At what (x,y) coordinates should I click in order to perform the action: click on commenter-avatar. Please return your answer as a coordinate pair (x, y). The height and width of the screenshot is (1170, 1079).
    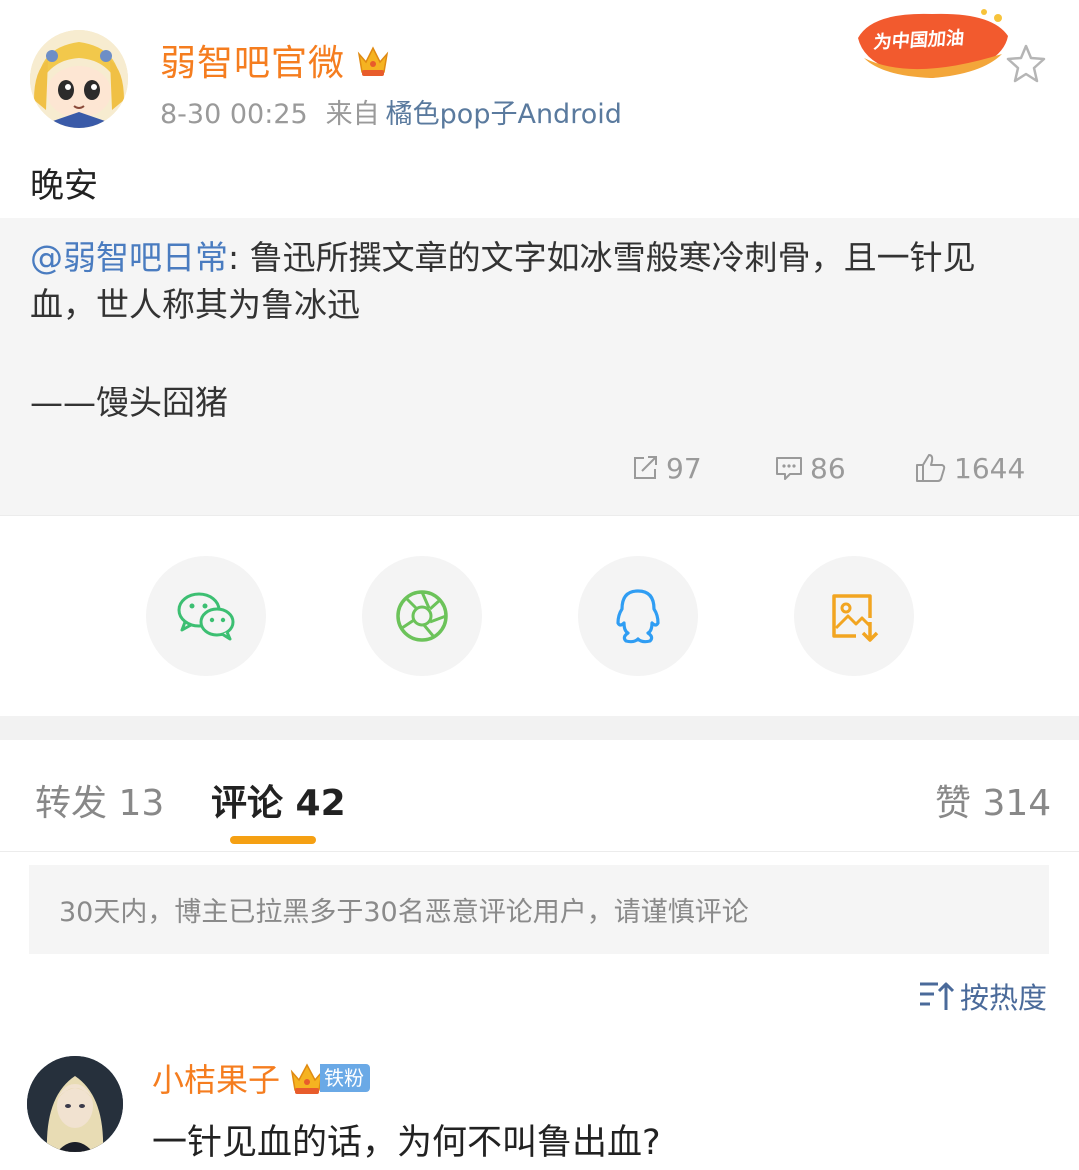
    Looking at the image, I should click on (75, 1104).